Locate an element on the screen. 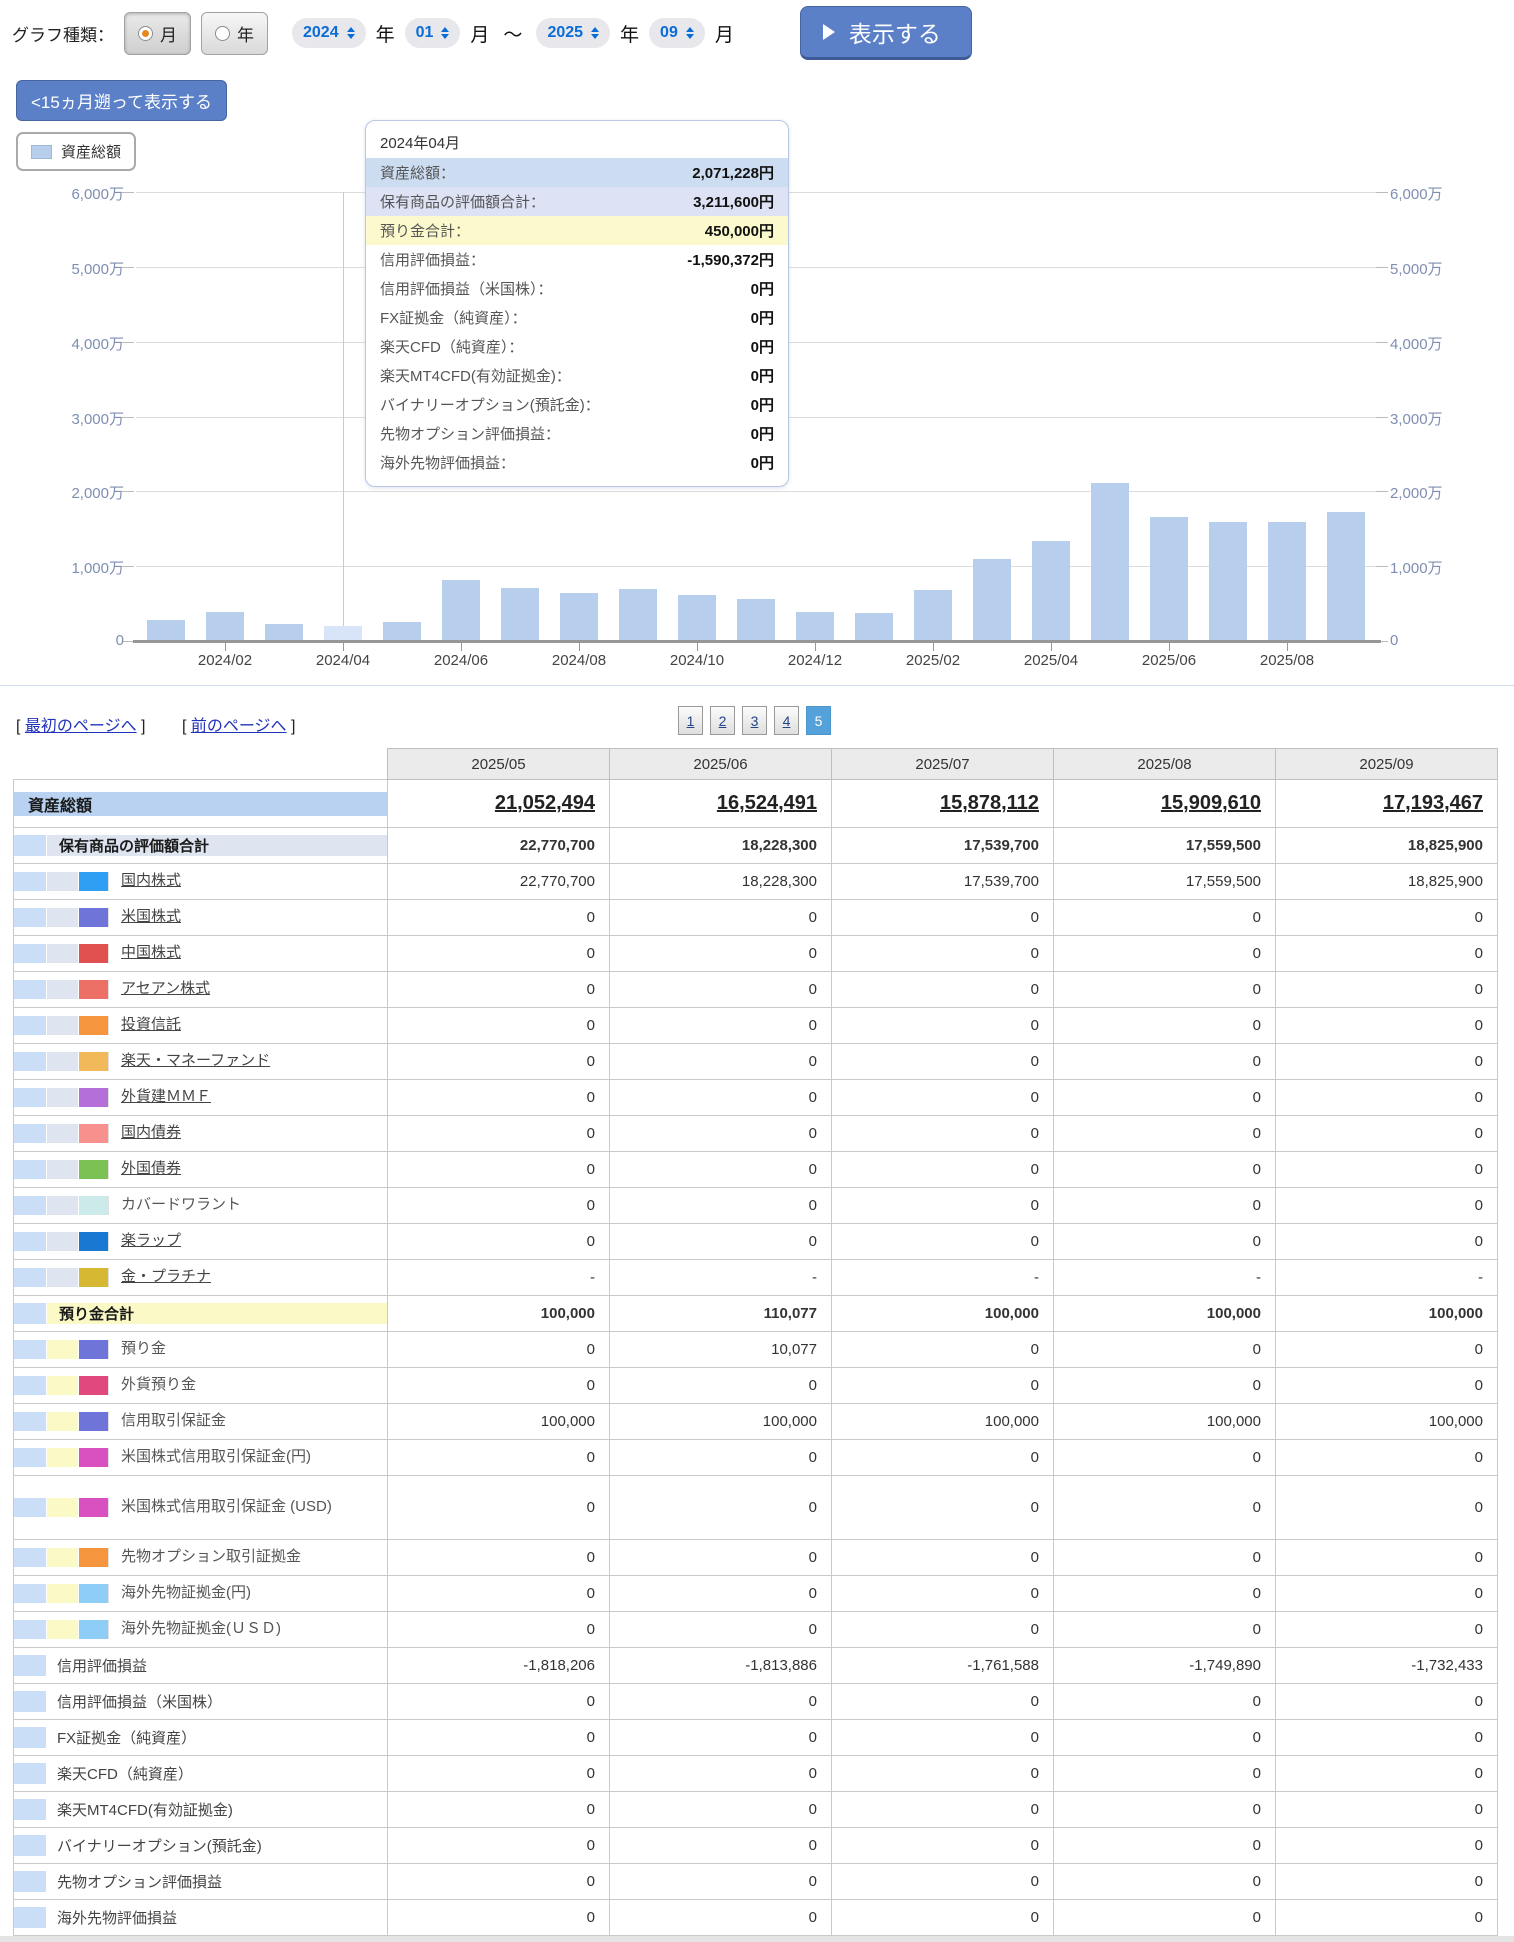 The image size is (1514, 1942). row-label: 先物オプション取引証拠金 is located at coordinates (211, 1557).